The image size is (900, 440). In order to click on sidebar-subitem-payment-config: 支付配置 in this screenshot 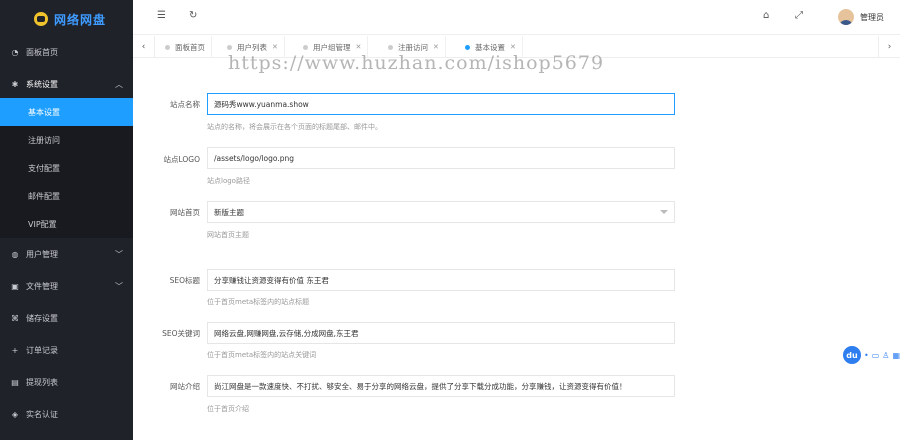, I will do `click(66, 168)`.